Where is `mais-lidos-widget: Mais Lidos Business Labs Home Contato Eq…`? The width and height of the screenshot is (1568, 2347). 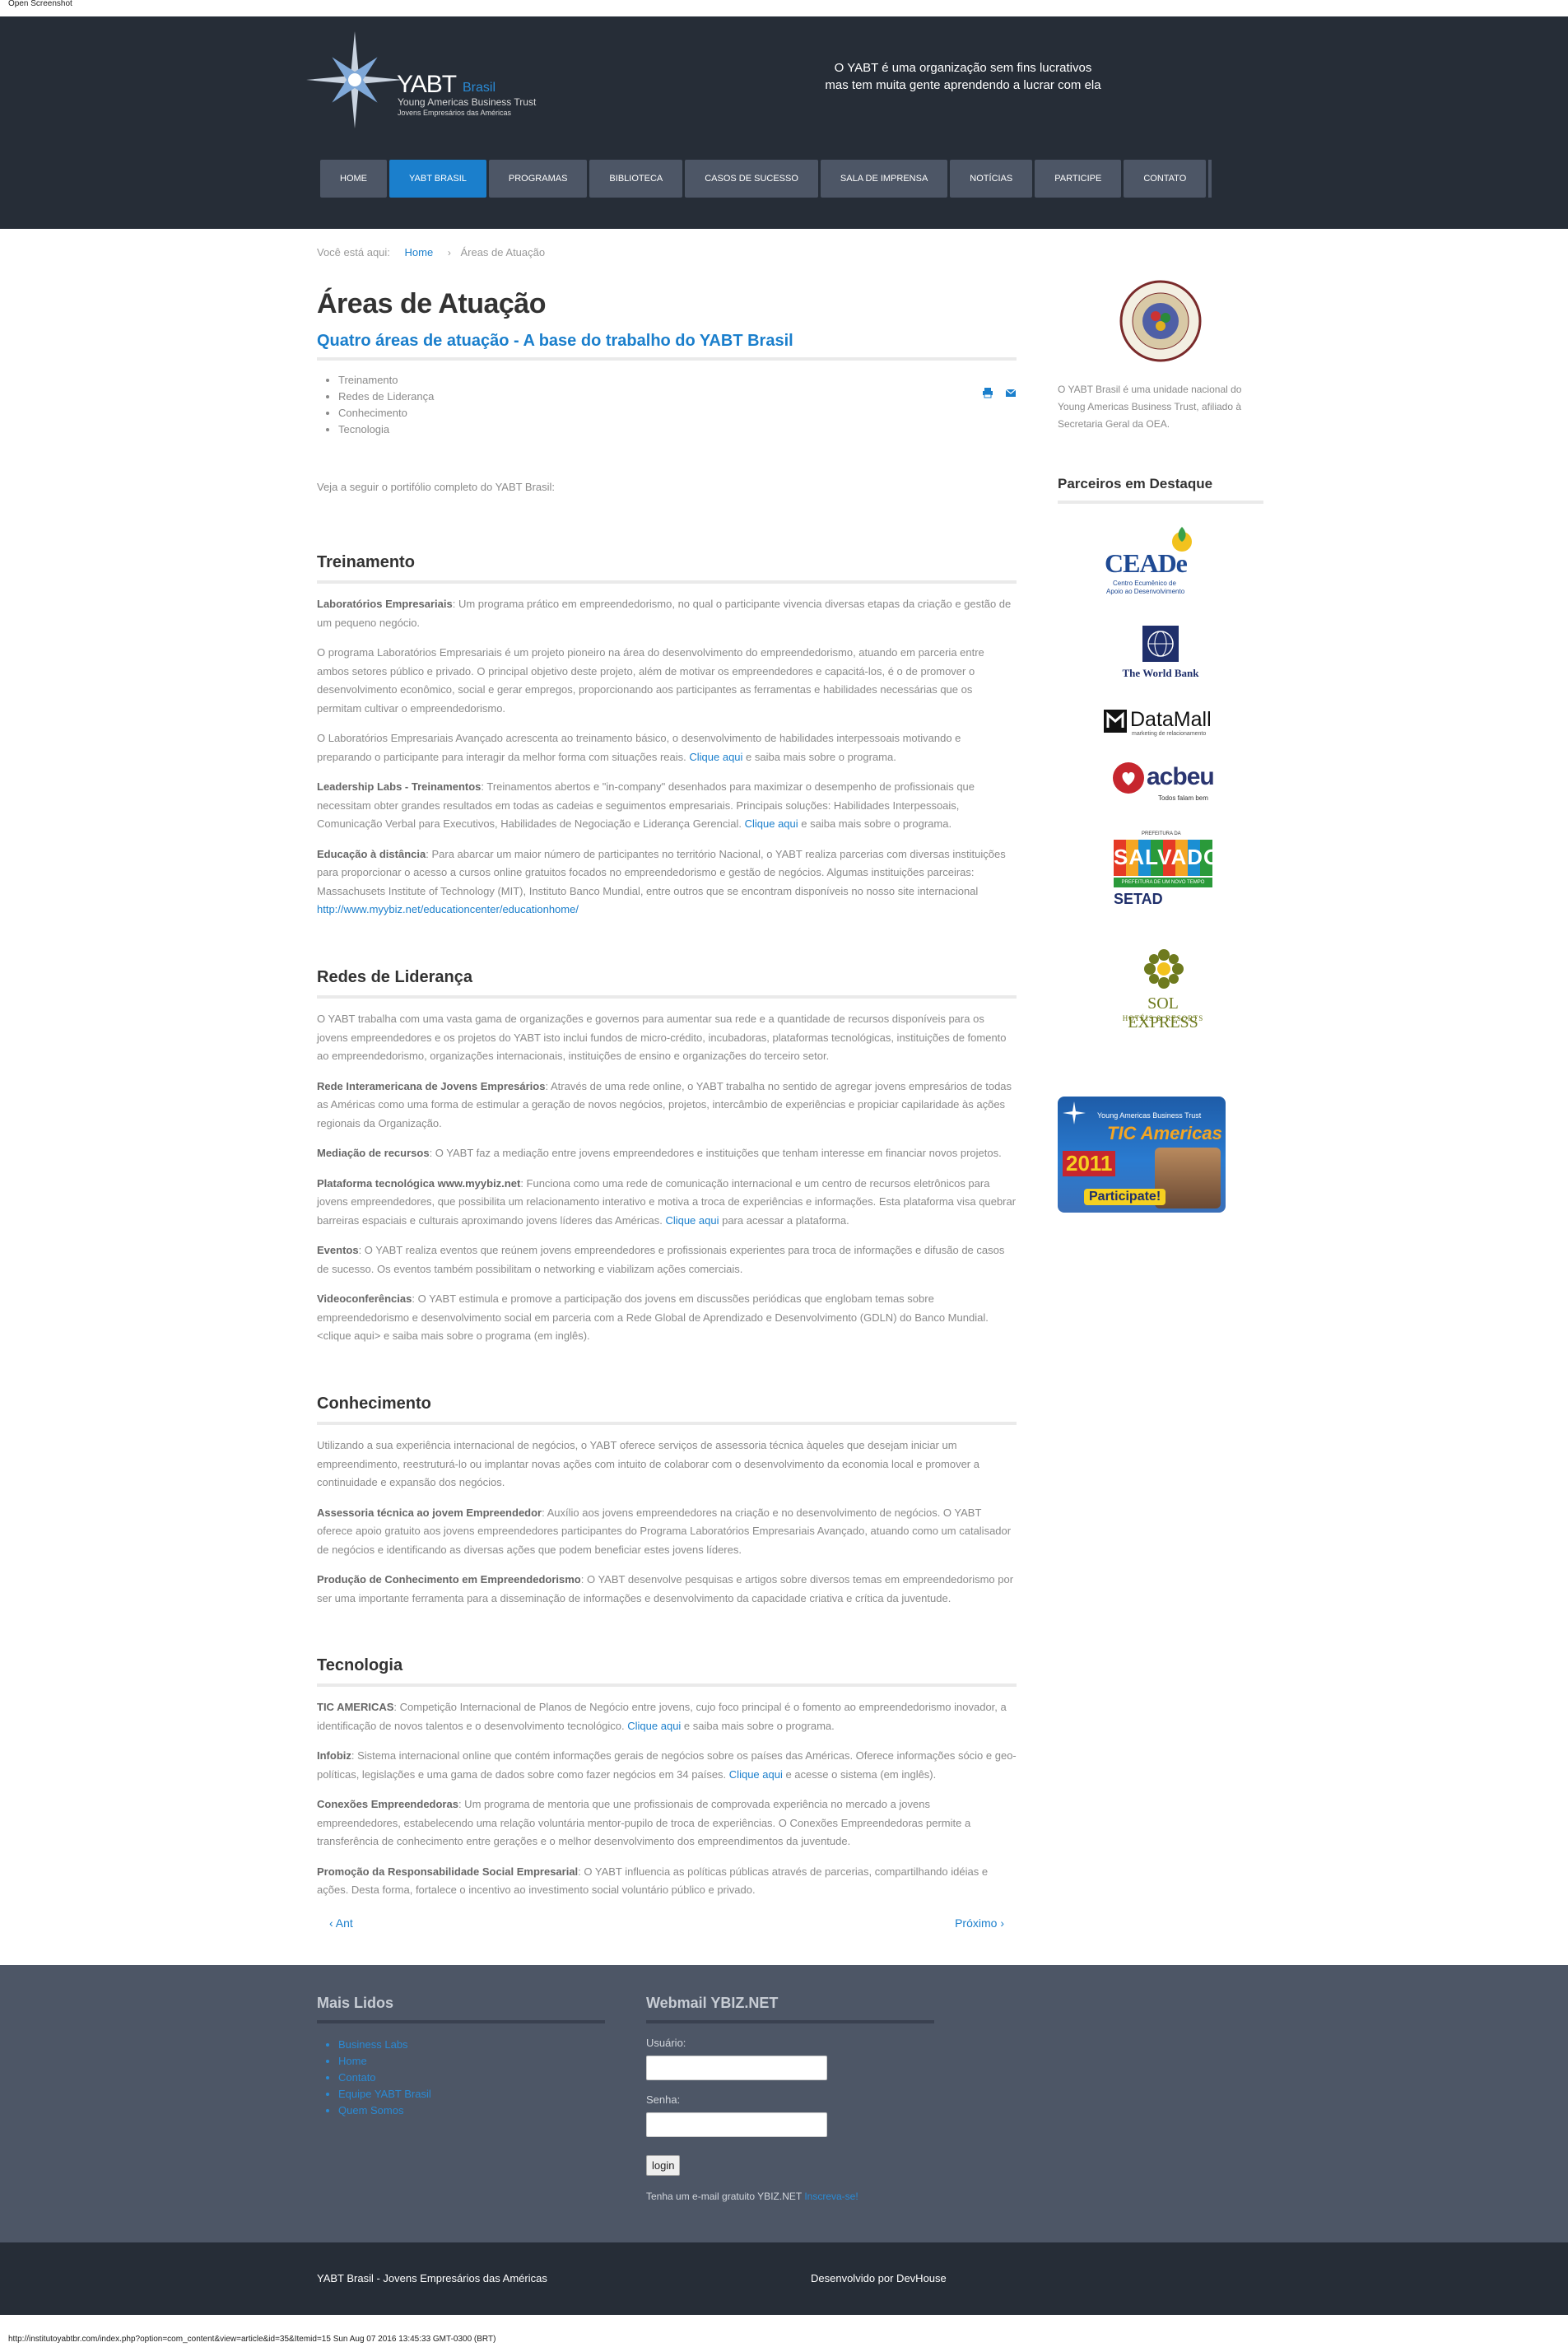 mais-lidos-widget: Mais Lidos Business Labs Home Contato Eq… is located at coordinates (461, 2057).